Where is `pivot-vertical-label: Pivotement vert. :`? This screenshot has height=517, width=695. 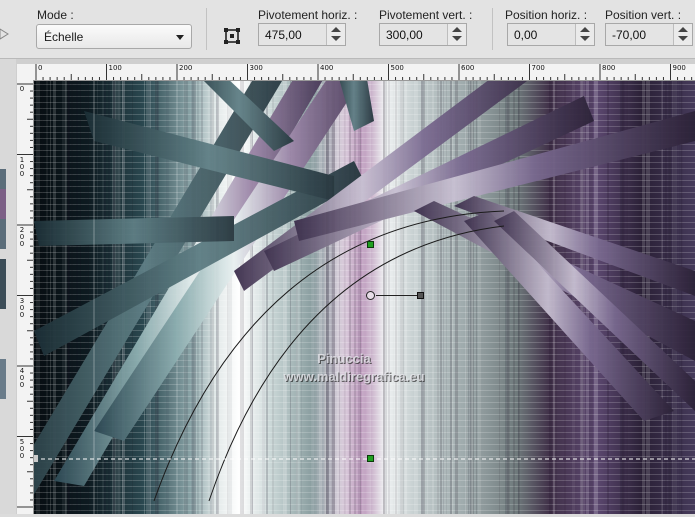
pivot-vertical-label: Pivotement vert. : is located at coordinates (426, 15).